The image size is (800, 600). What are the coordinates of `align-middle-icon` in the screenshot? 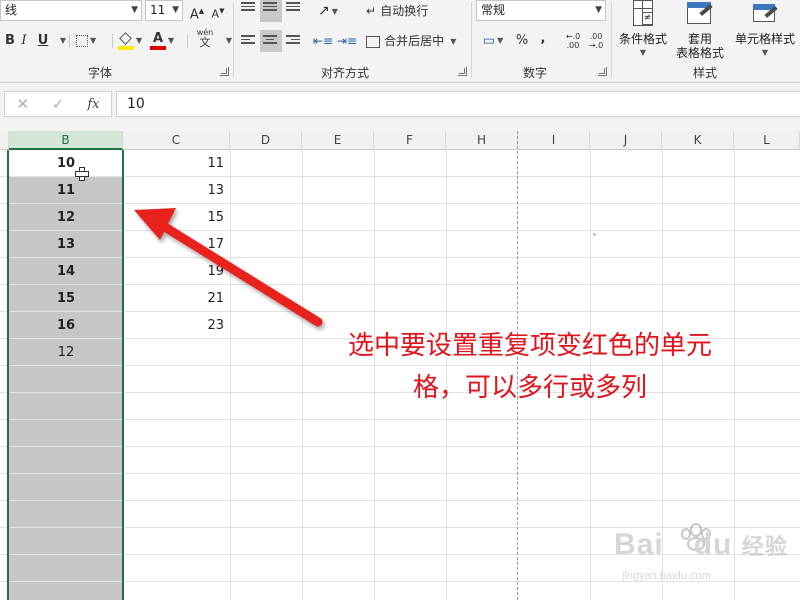 It's located at (270, 8).